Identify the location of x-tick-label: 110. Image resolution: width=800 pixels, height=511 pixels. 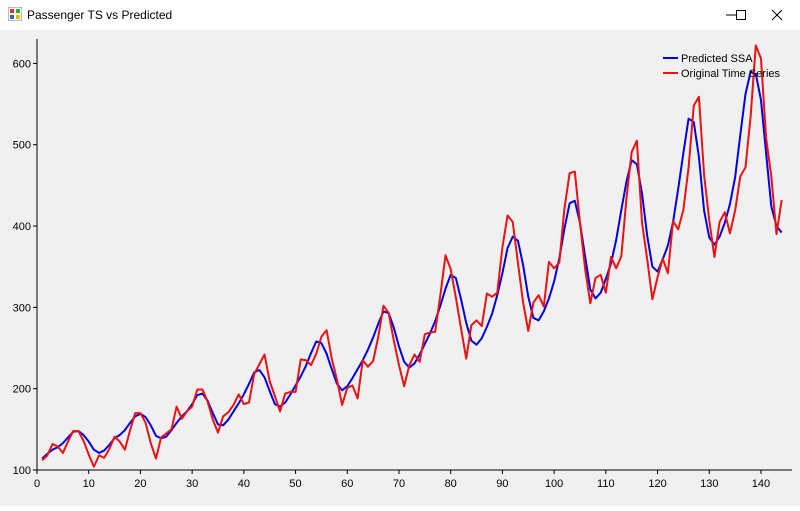
(606, 484).